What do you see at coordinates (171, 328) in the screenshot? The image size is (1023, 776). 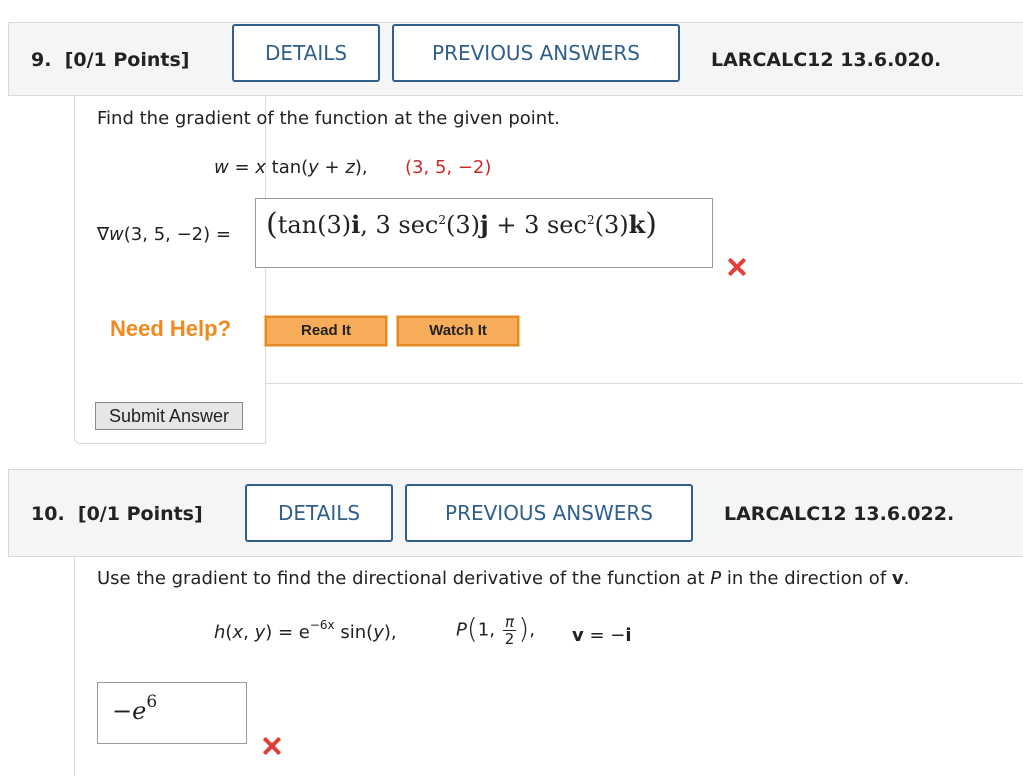 I see `need-help-label: Need Help?` at bounding box center [171, 328].